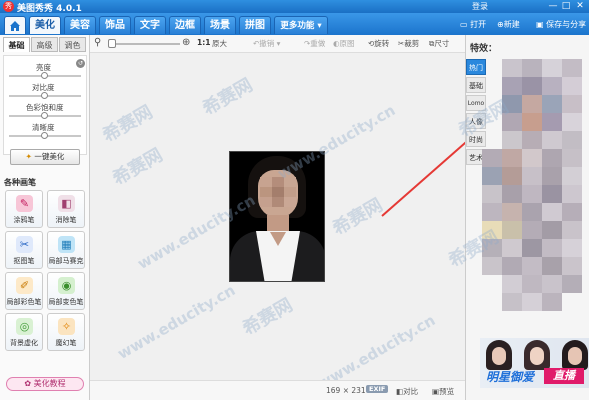  Describe the element at coordinates (97, 42) in the screenshot. I see `zoom-out-icon: ⚲` at that location.